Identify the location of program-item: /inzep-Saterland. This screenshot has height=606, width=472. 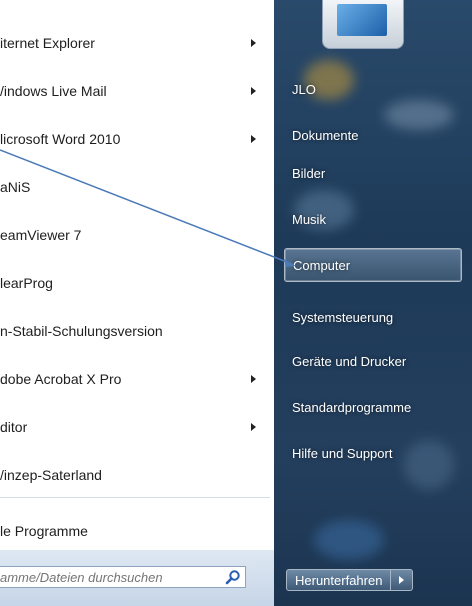
(137, 475).